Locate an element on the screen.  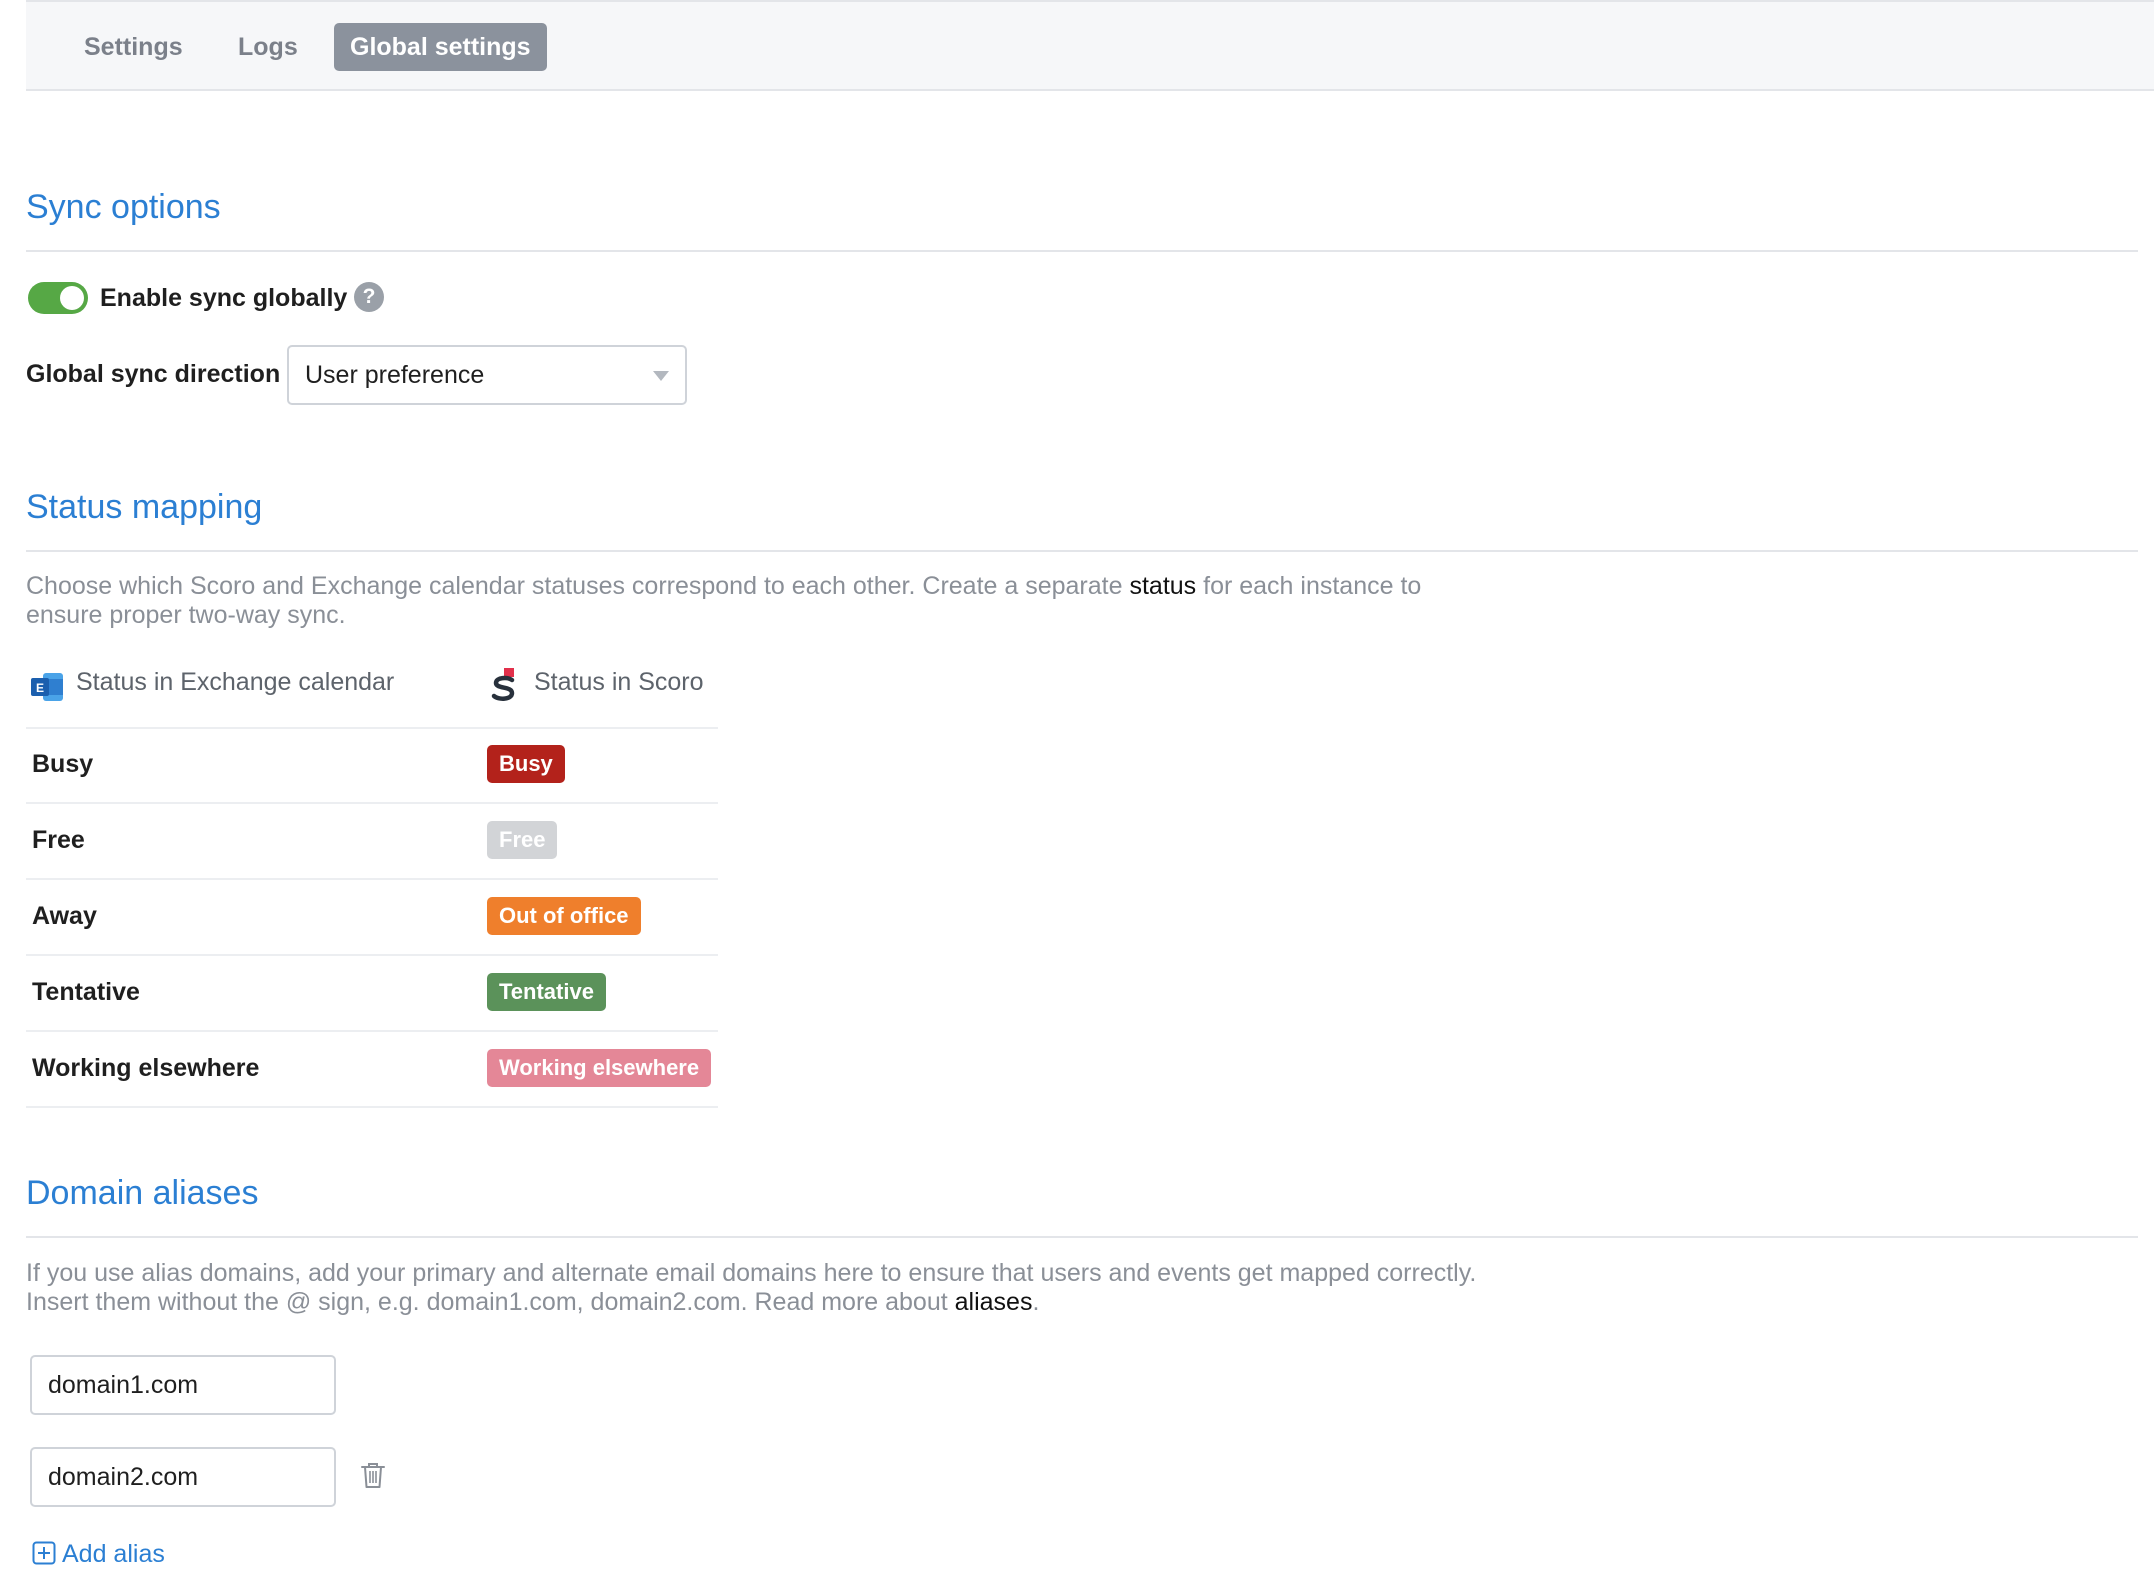
status-link: status is located at coordinates (1162, 586).